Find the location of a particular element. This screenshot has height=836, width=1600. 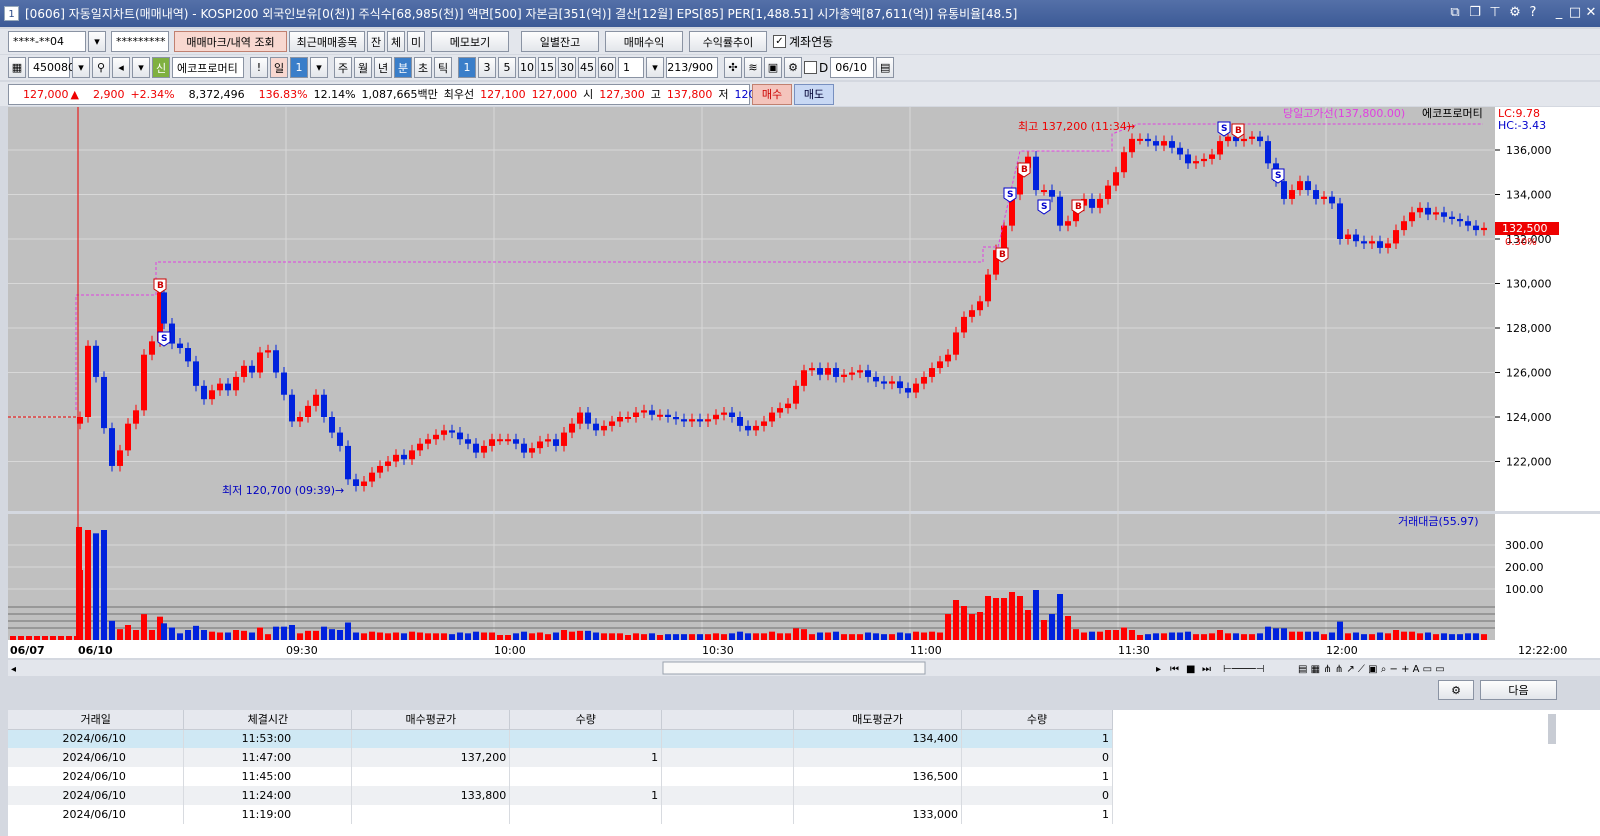

minute-5-button: 5 is located at coordinates (507, 67).